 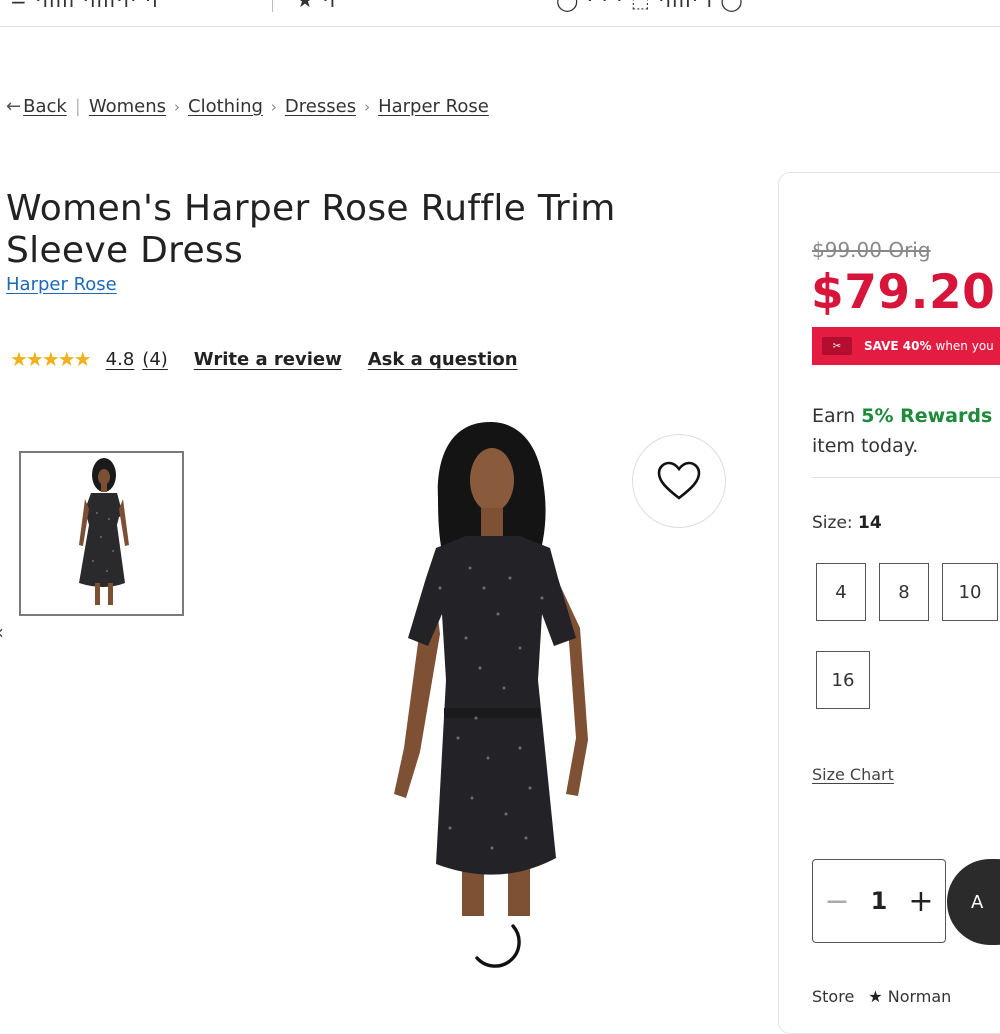 What do you see at coordinates (51, 359) in the screenshot?
I see `star-rating-icon: ★★★★★` at bounding box center [51, 359].